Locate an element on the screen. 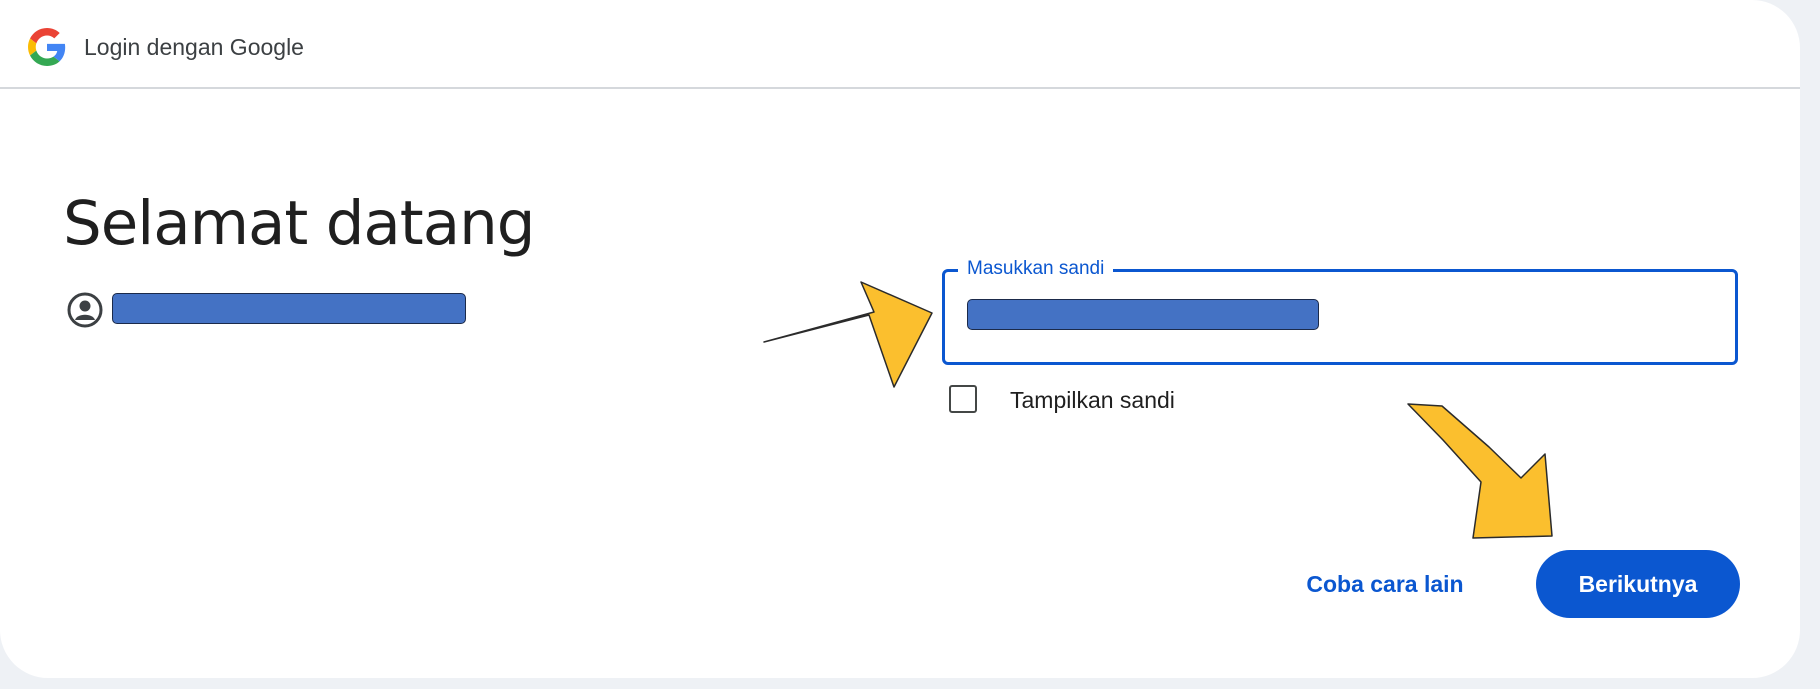  password-value-redacted is located at coordinates (1143, 314).